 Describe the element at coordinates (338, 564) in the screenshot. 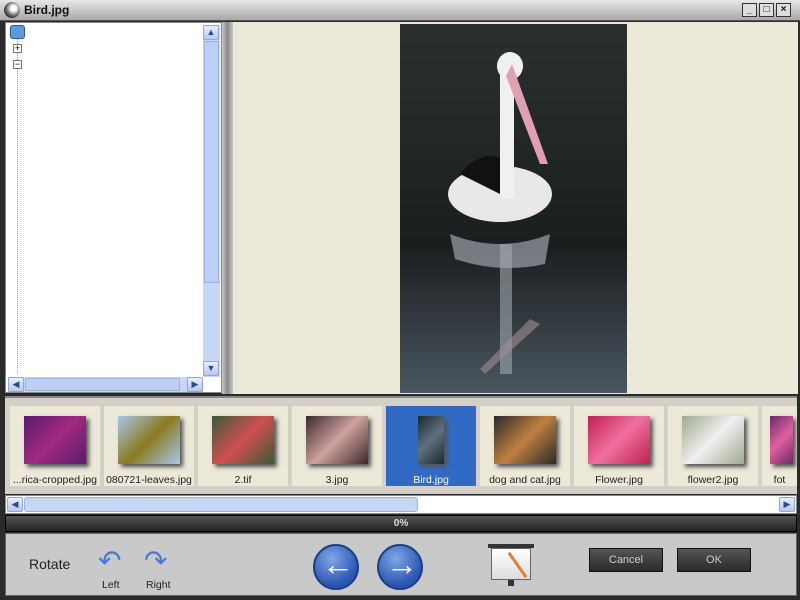

I see `arrow-left-icon: ←` at that location.